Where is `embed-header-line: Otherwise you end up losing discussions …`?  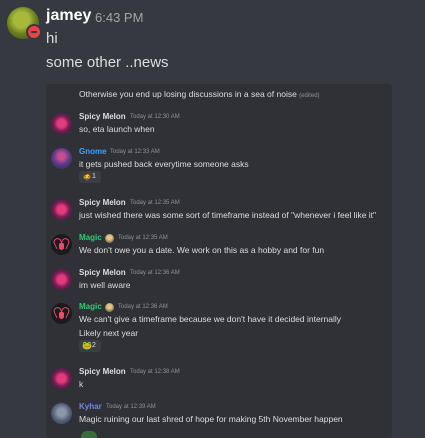
embed-header-line: Otherwise you end up losing discussions … is located at coordinates (199, 94).